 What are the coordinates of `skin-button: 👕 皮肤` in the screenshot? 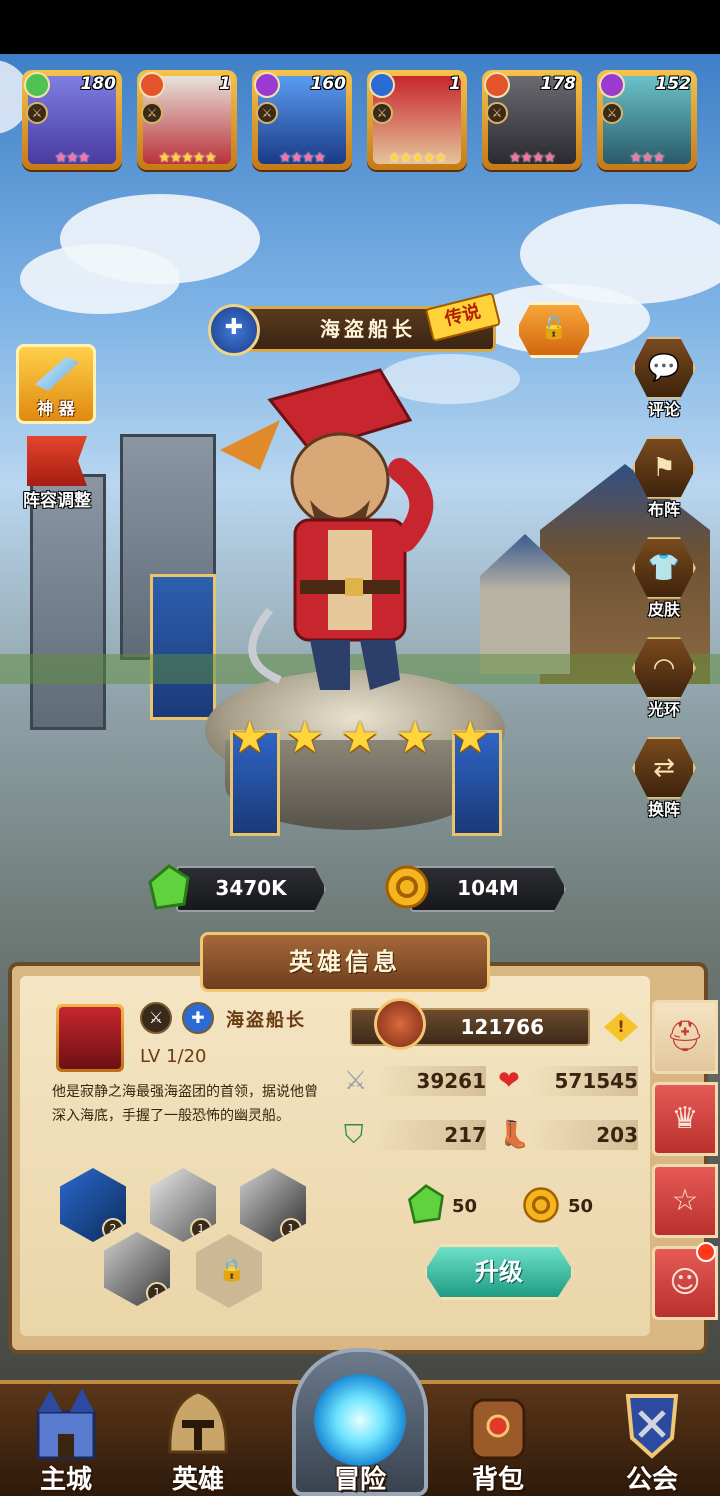 It's located at (664, 578).